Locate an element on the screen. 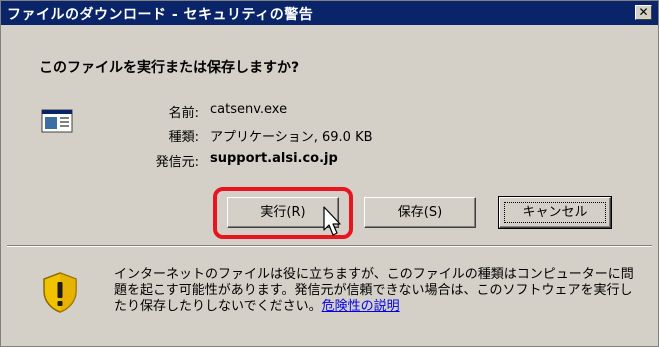 The width and height of the screenshot is (659, 347). close-button: ✕ is located at coordinates (643, 12).